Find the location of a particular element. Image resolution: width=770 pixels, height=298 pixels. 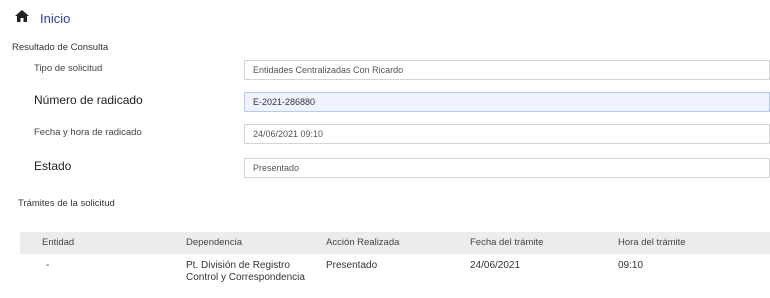

field-row-radicado: Número de radicado E-2021-286880 is located at coordinates (385, 103).